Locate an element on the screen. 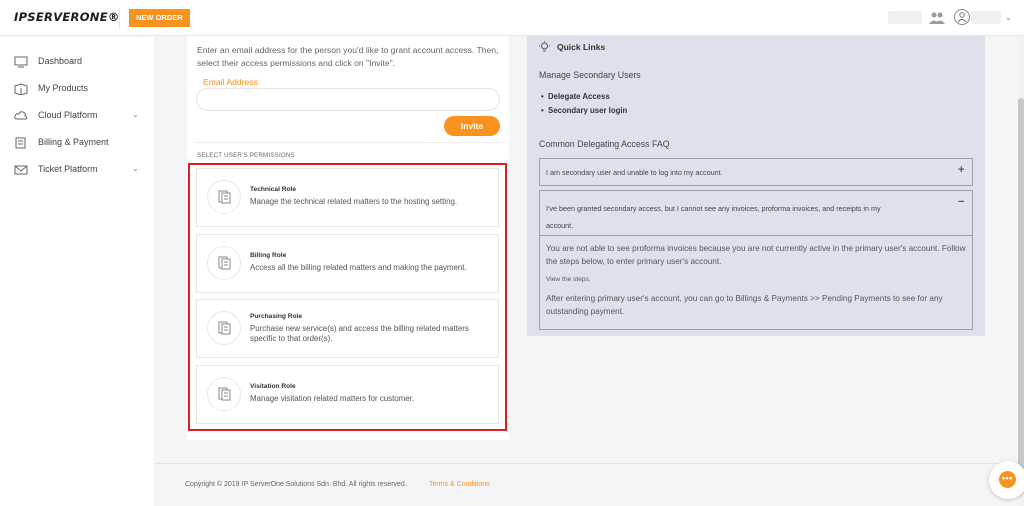 The height and width of the screenshot is (506, 1024). chat-bubble-icon: ••• is located at coordinates (1007, 479).